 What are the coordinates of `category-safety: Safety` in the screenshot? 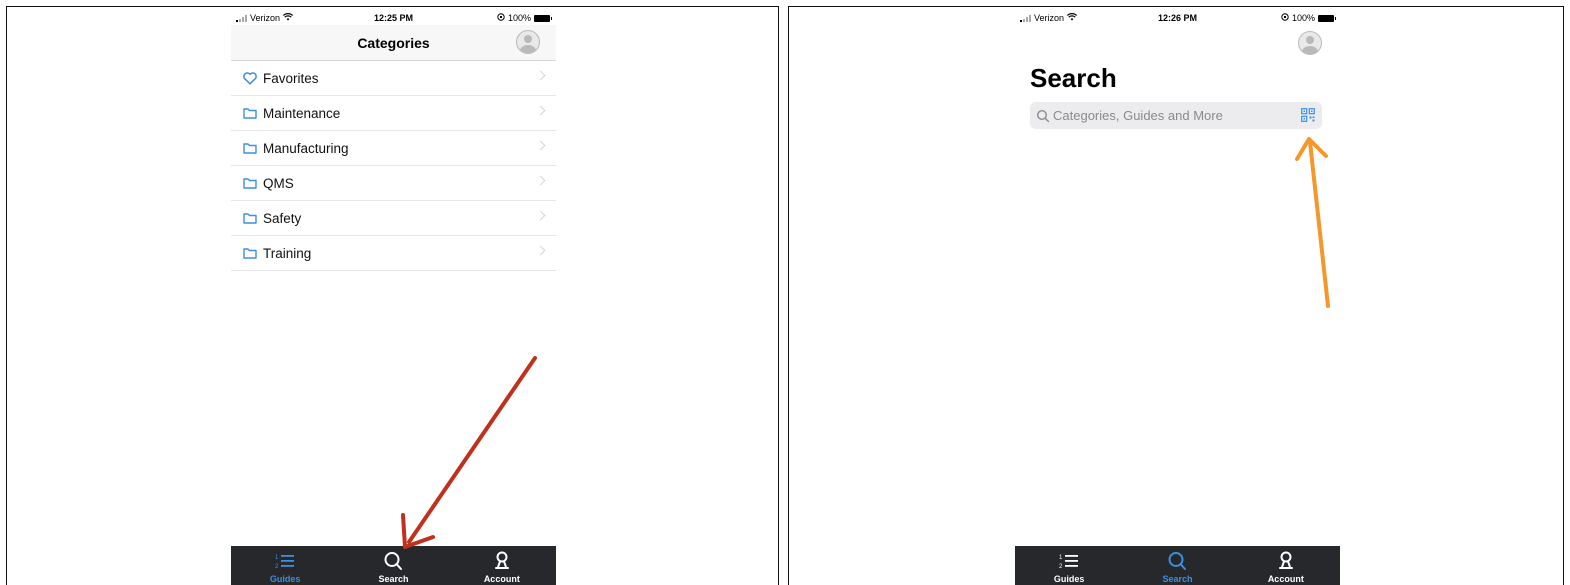 It's located at (393, 218).